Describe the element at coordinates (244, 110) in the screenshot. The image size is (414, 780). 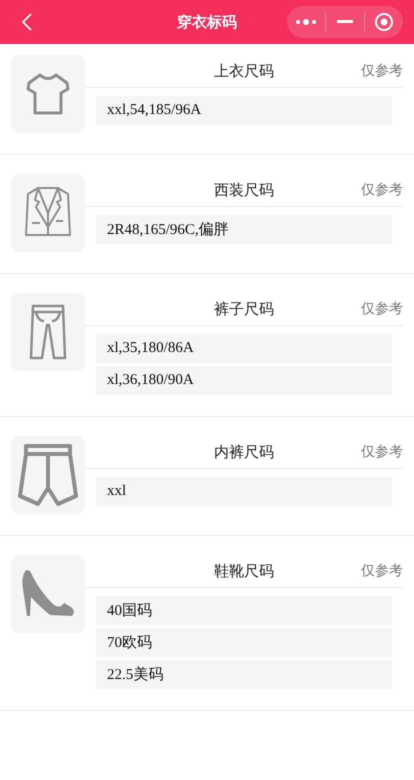
I see `size-value: xxl,54,185/96A` at that location.